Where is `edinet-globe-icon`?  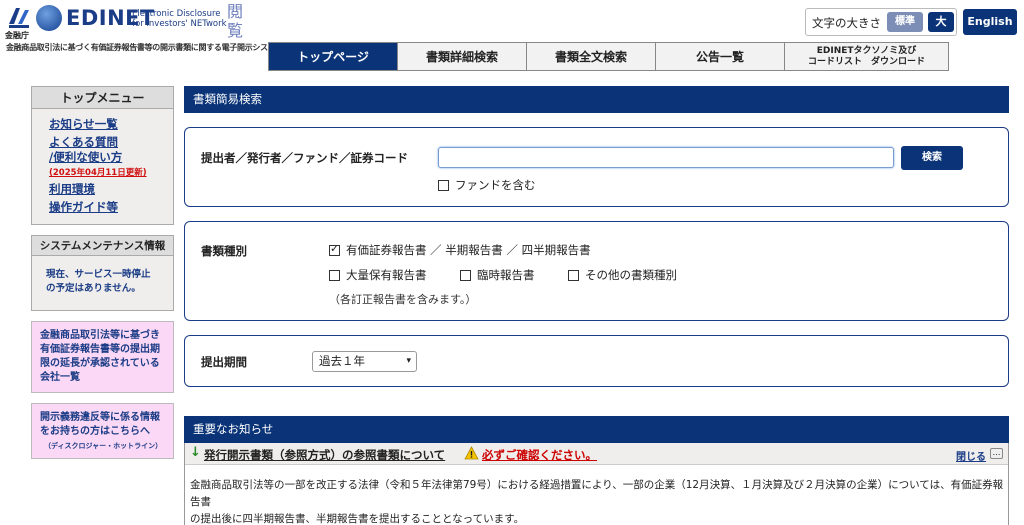 edinet-globe-icon is located at coordinates (49, 18).